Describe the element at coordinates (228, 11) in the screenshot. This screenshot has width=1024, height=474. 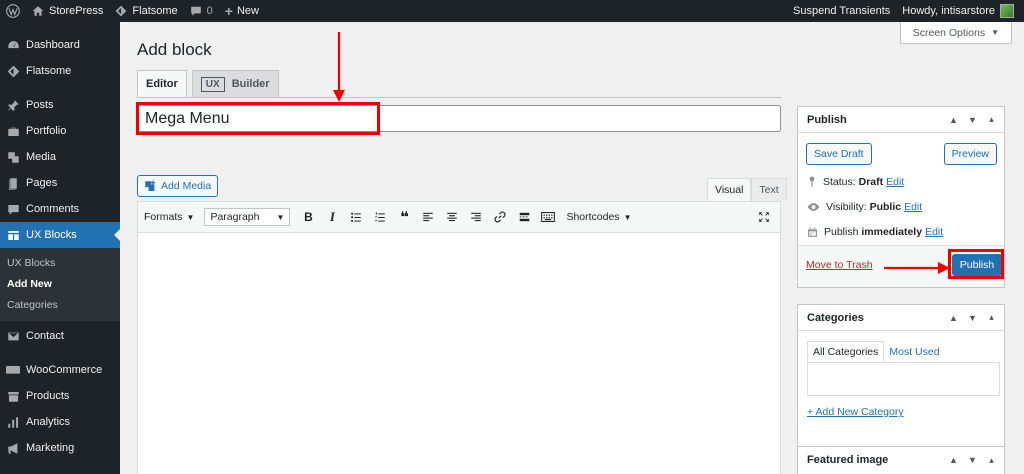
I see `plus-icon: +` at that location.